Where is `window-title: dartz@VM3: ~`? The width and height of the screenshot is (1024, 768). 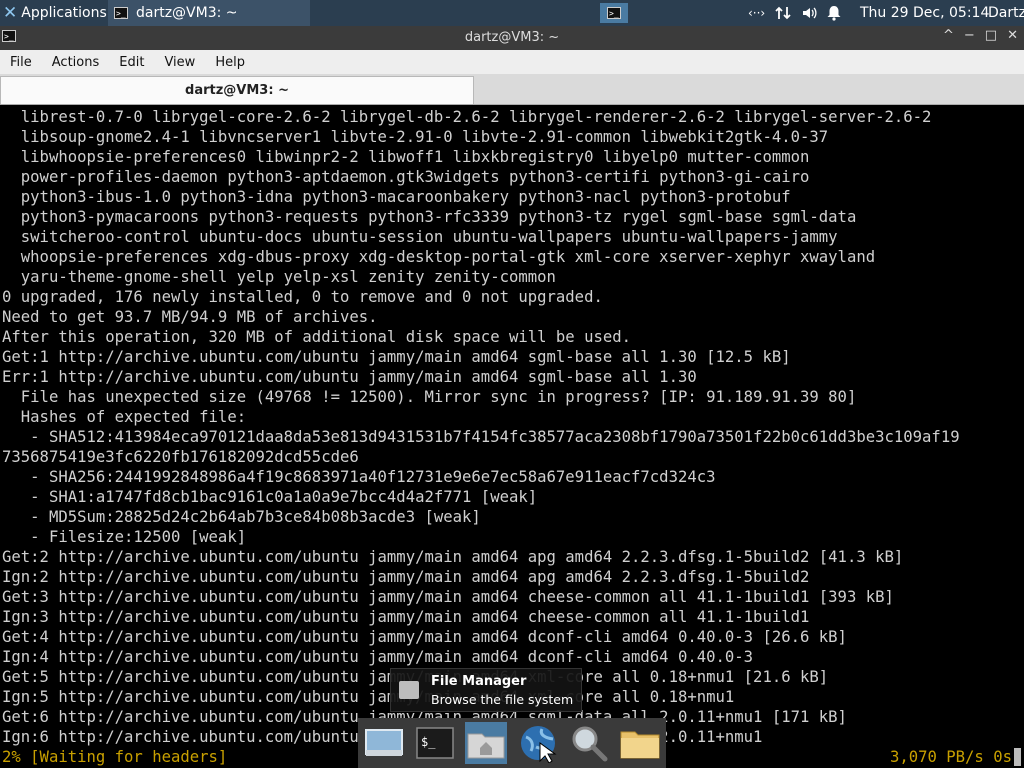
window-title: dartz@VM3: ~ is located at coordinates (512, 37).